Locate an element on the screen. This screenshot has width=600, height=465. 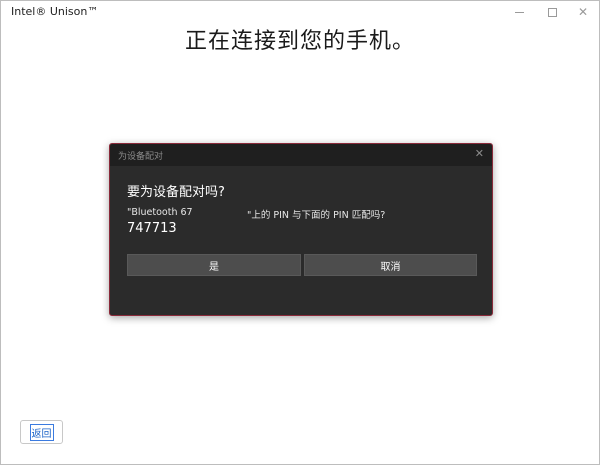
minimize-button is located at coordinates (519, 12).